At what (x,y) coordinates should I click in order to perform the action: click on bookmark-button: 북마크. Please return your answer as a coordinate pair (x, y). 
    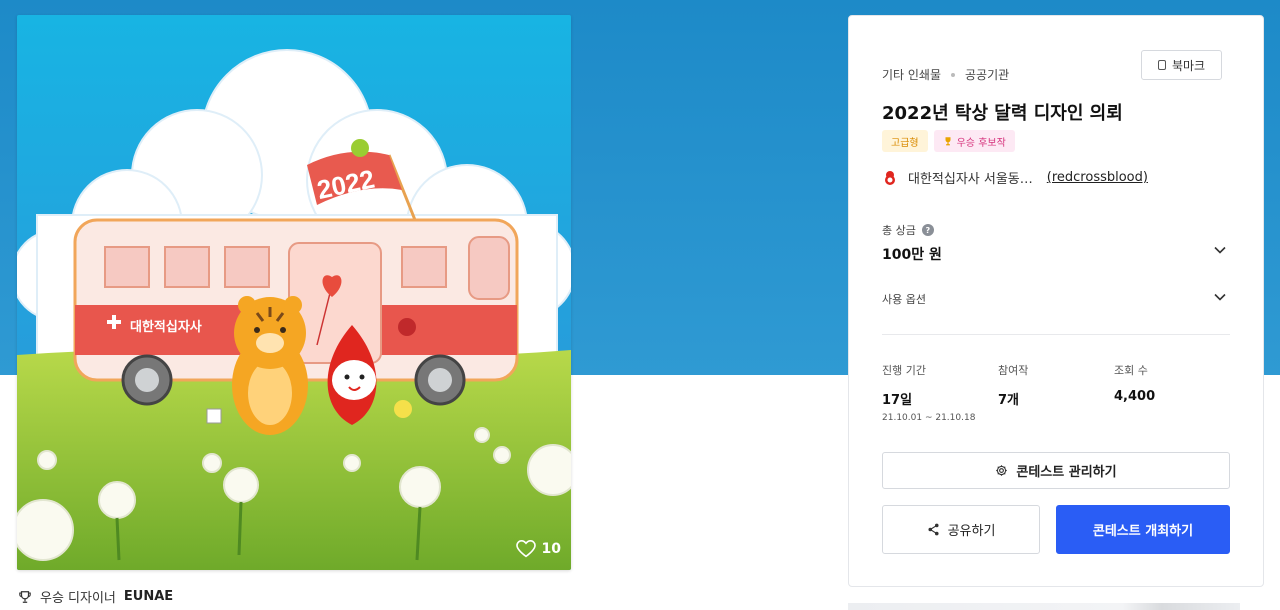
    Looking at the image, I should click on (1181, 65).